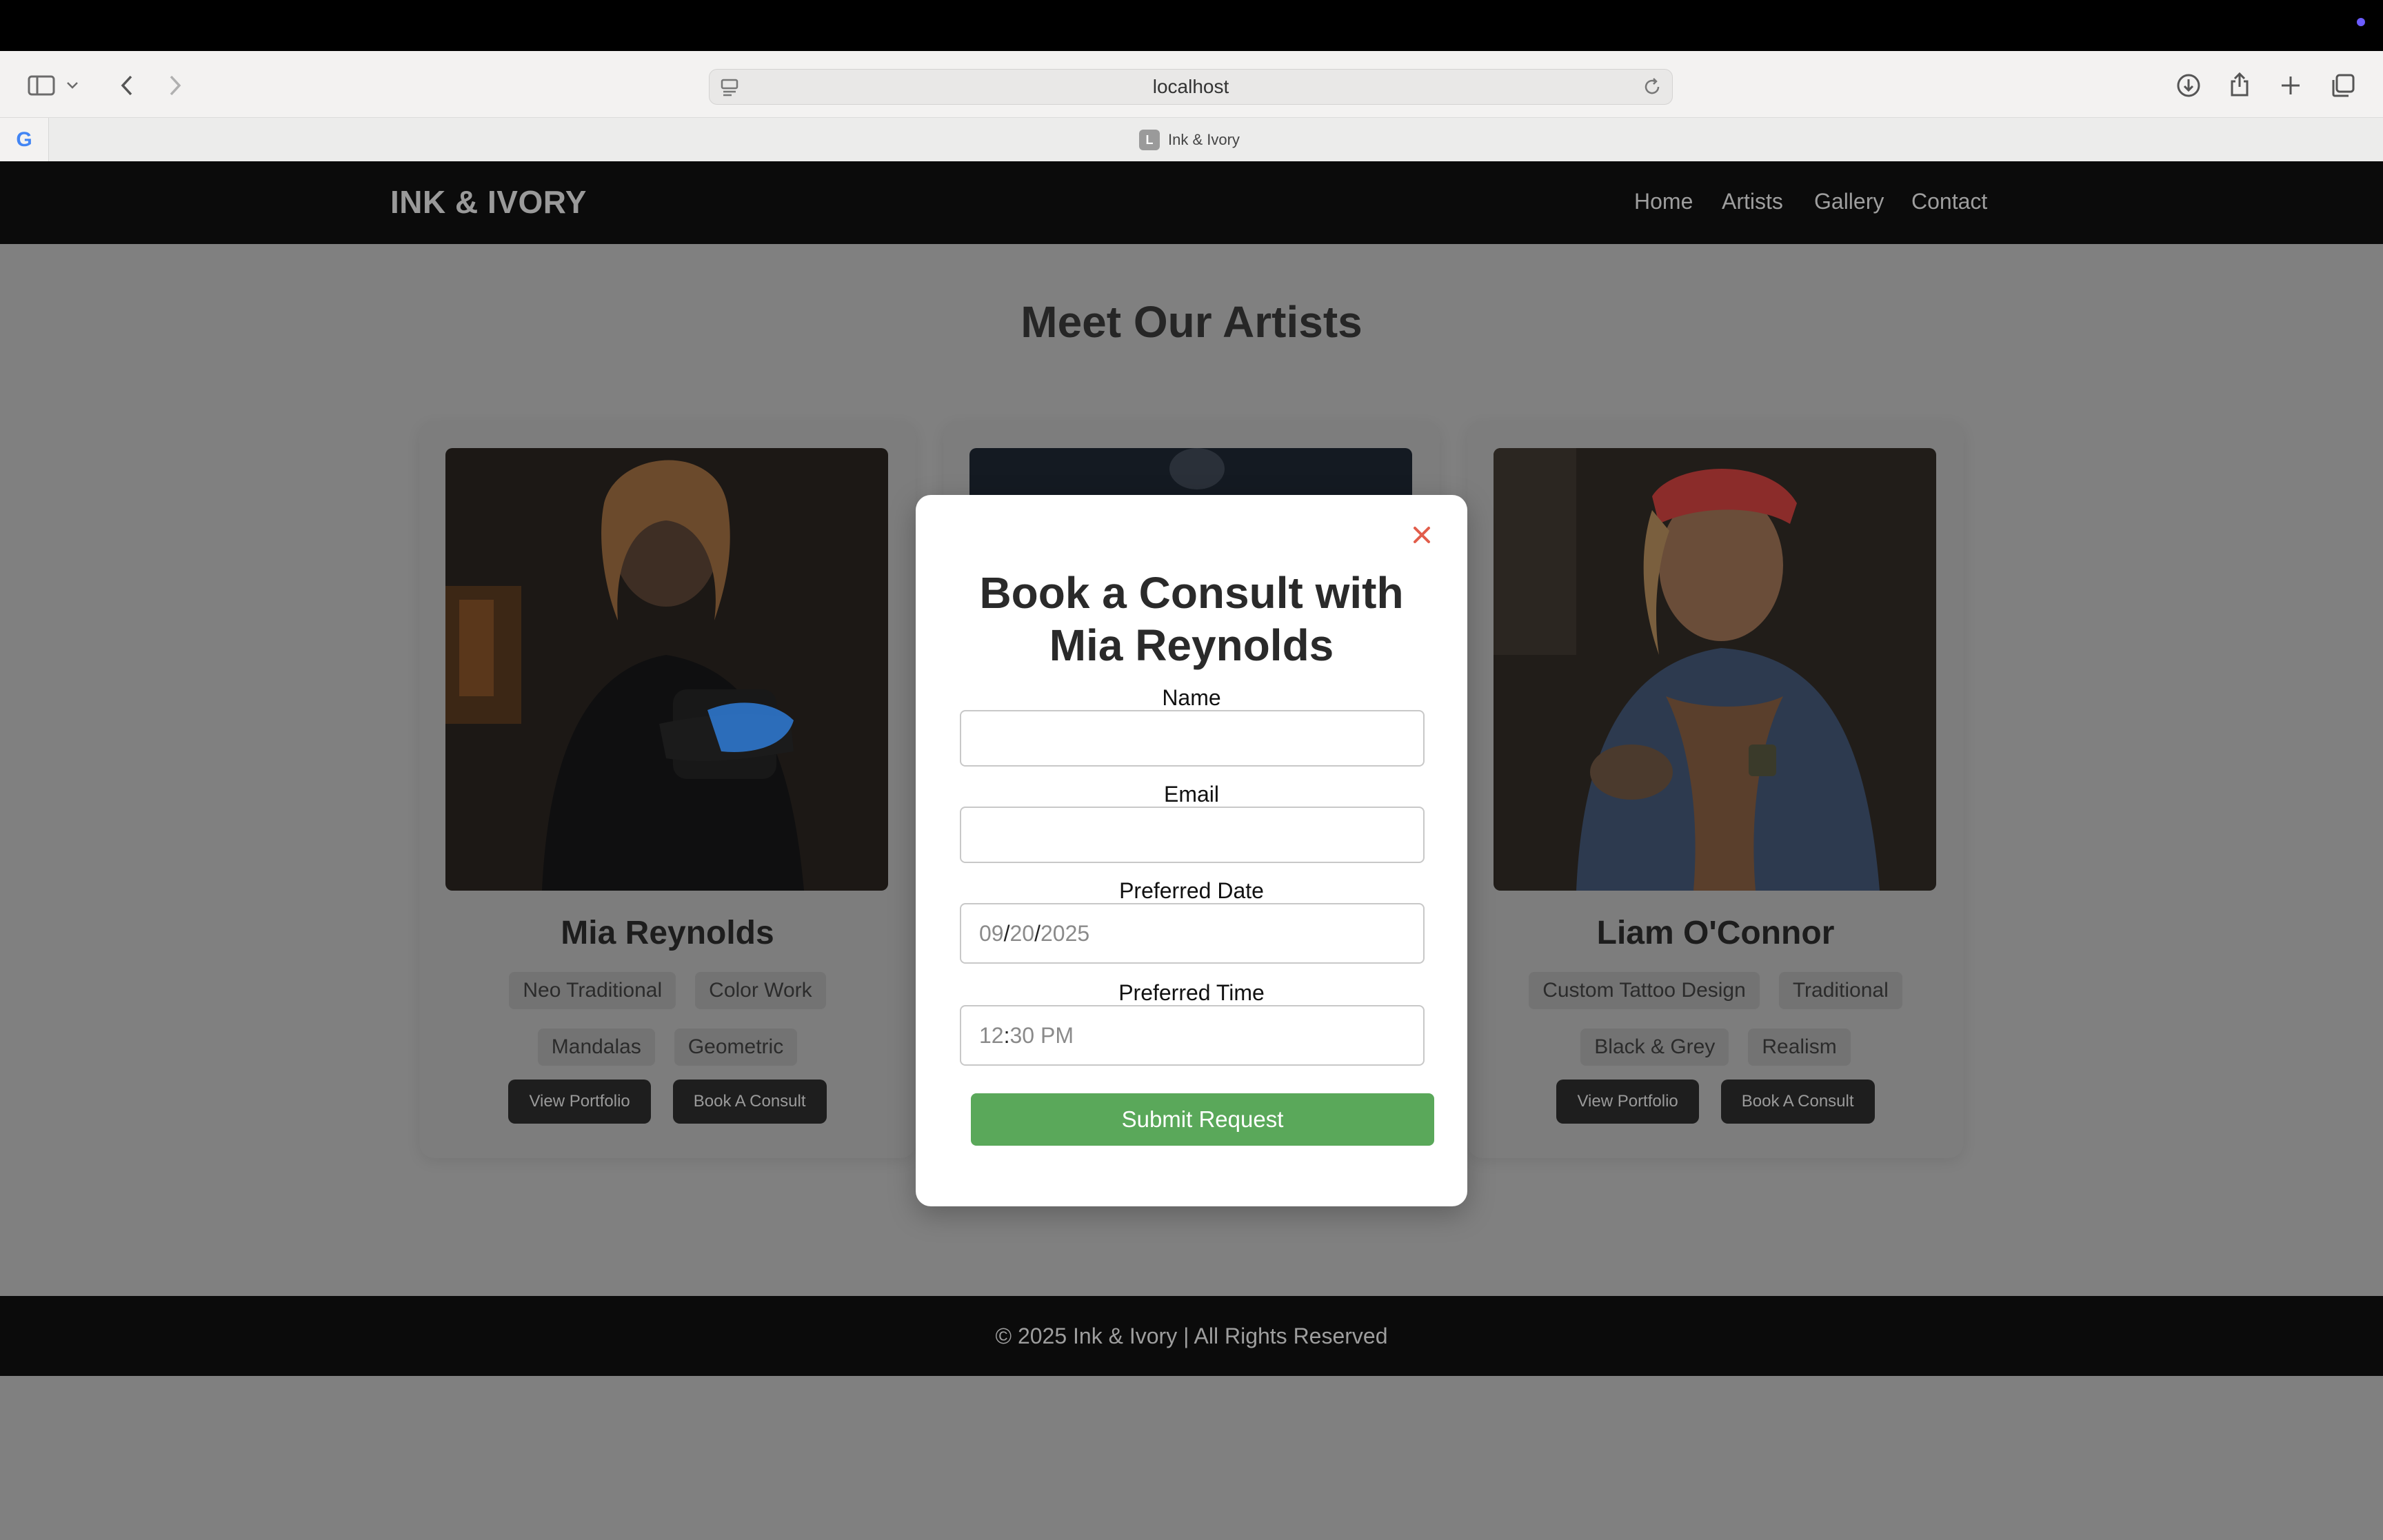 The height and width of the screenshot is (1540, 2383). I want to click on modal-title-artist: Mia Reynolds, so click(1191, 645).